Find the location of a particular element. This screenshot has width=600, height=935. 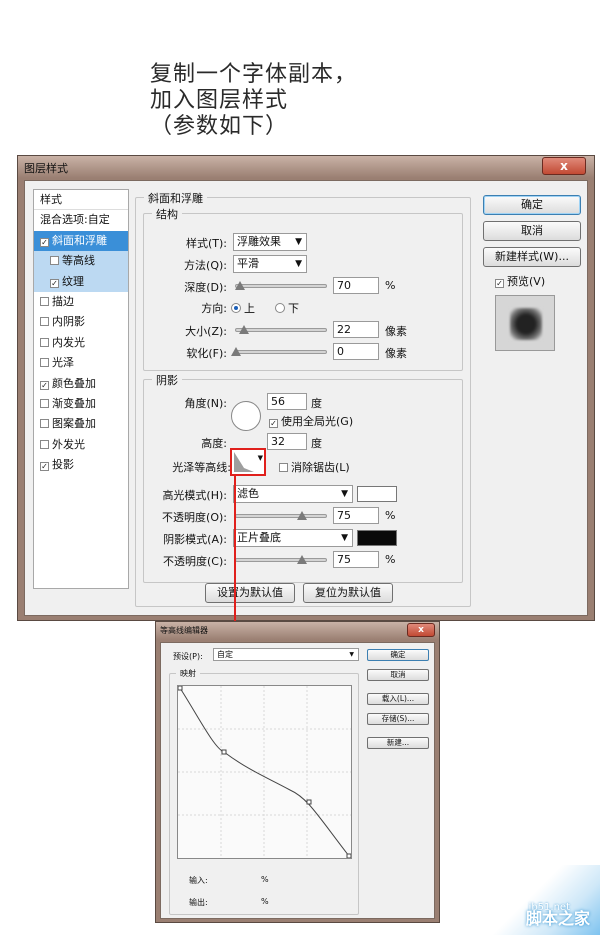

highlight-opacity-unit: % is located at coordinates (390, 515).